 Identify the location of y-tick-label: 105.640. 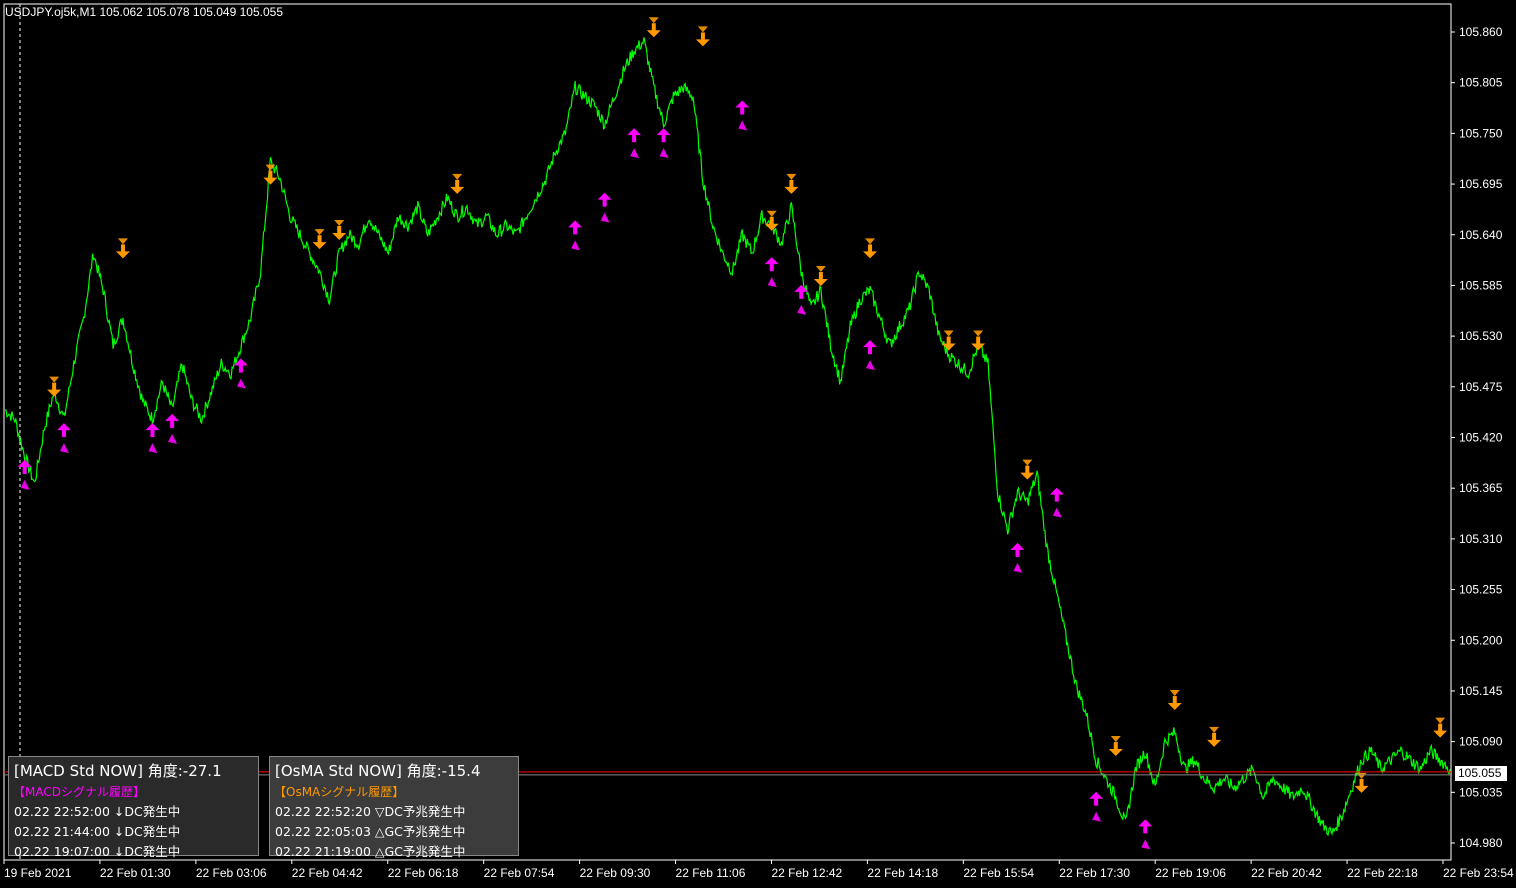
(1481, 235).